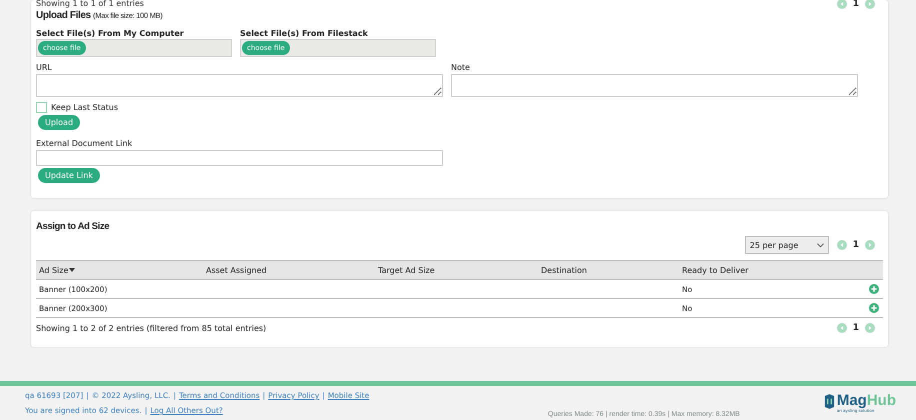 The image size is (916, 420). What do you see at coordinates (239, 85) in the screenshot?
I see `url-textarea` at bounding box center [239, 85].